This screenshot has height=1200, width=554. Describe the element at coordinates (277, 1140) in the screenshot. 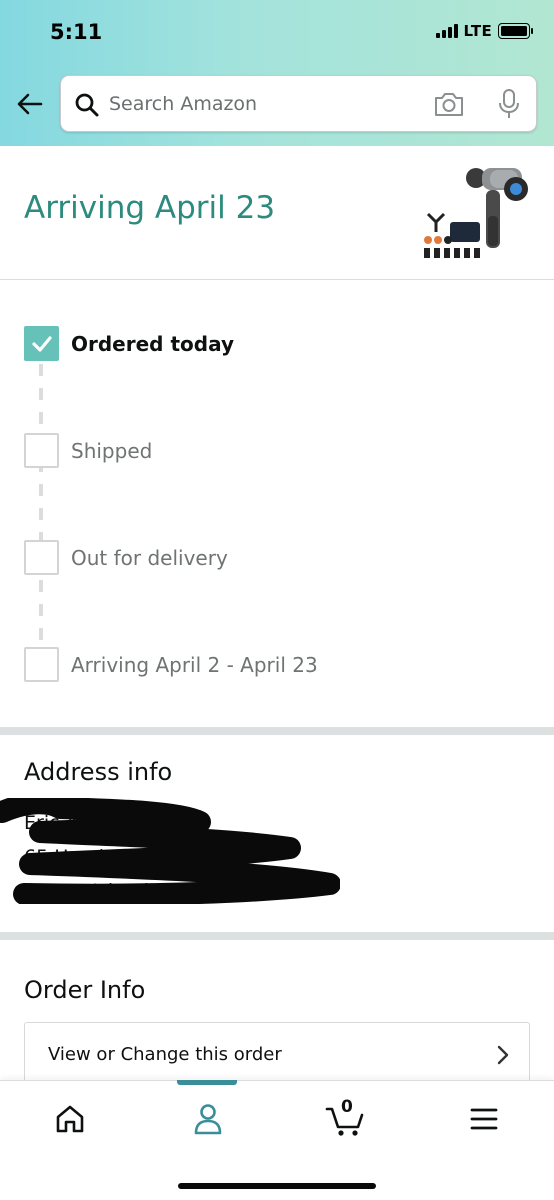

I see `bottom-navigation: 0` at that location.